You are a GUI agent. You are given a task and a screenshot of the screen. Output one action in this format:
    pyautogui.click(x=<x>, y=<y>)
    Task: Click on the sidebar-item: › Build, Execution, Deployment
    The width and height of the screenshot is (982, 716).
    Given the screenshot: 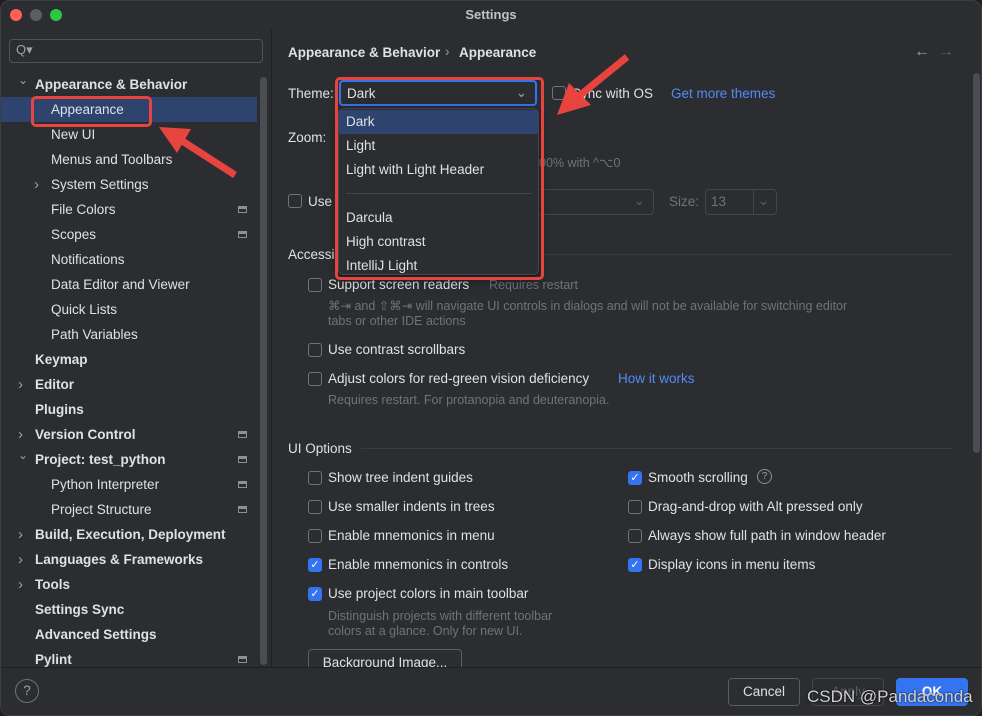 What is the action you would take?
    pyautogui.click(x=129, y=534)
    